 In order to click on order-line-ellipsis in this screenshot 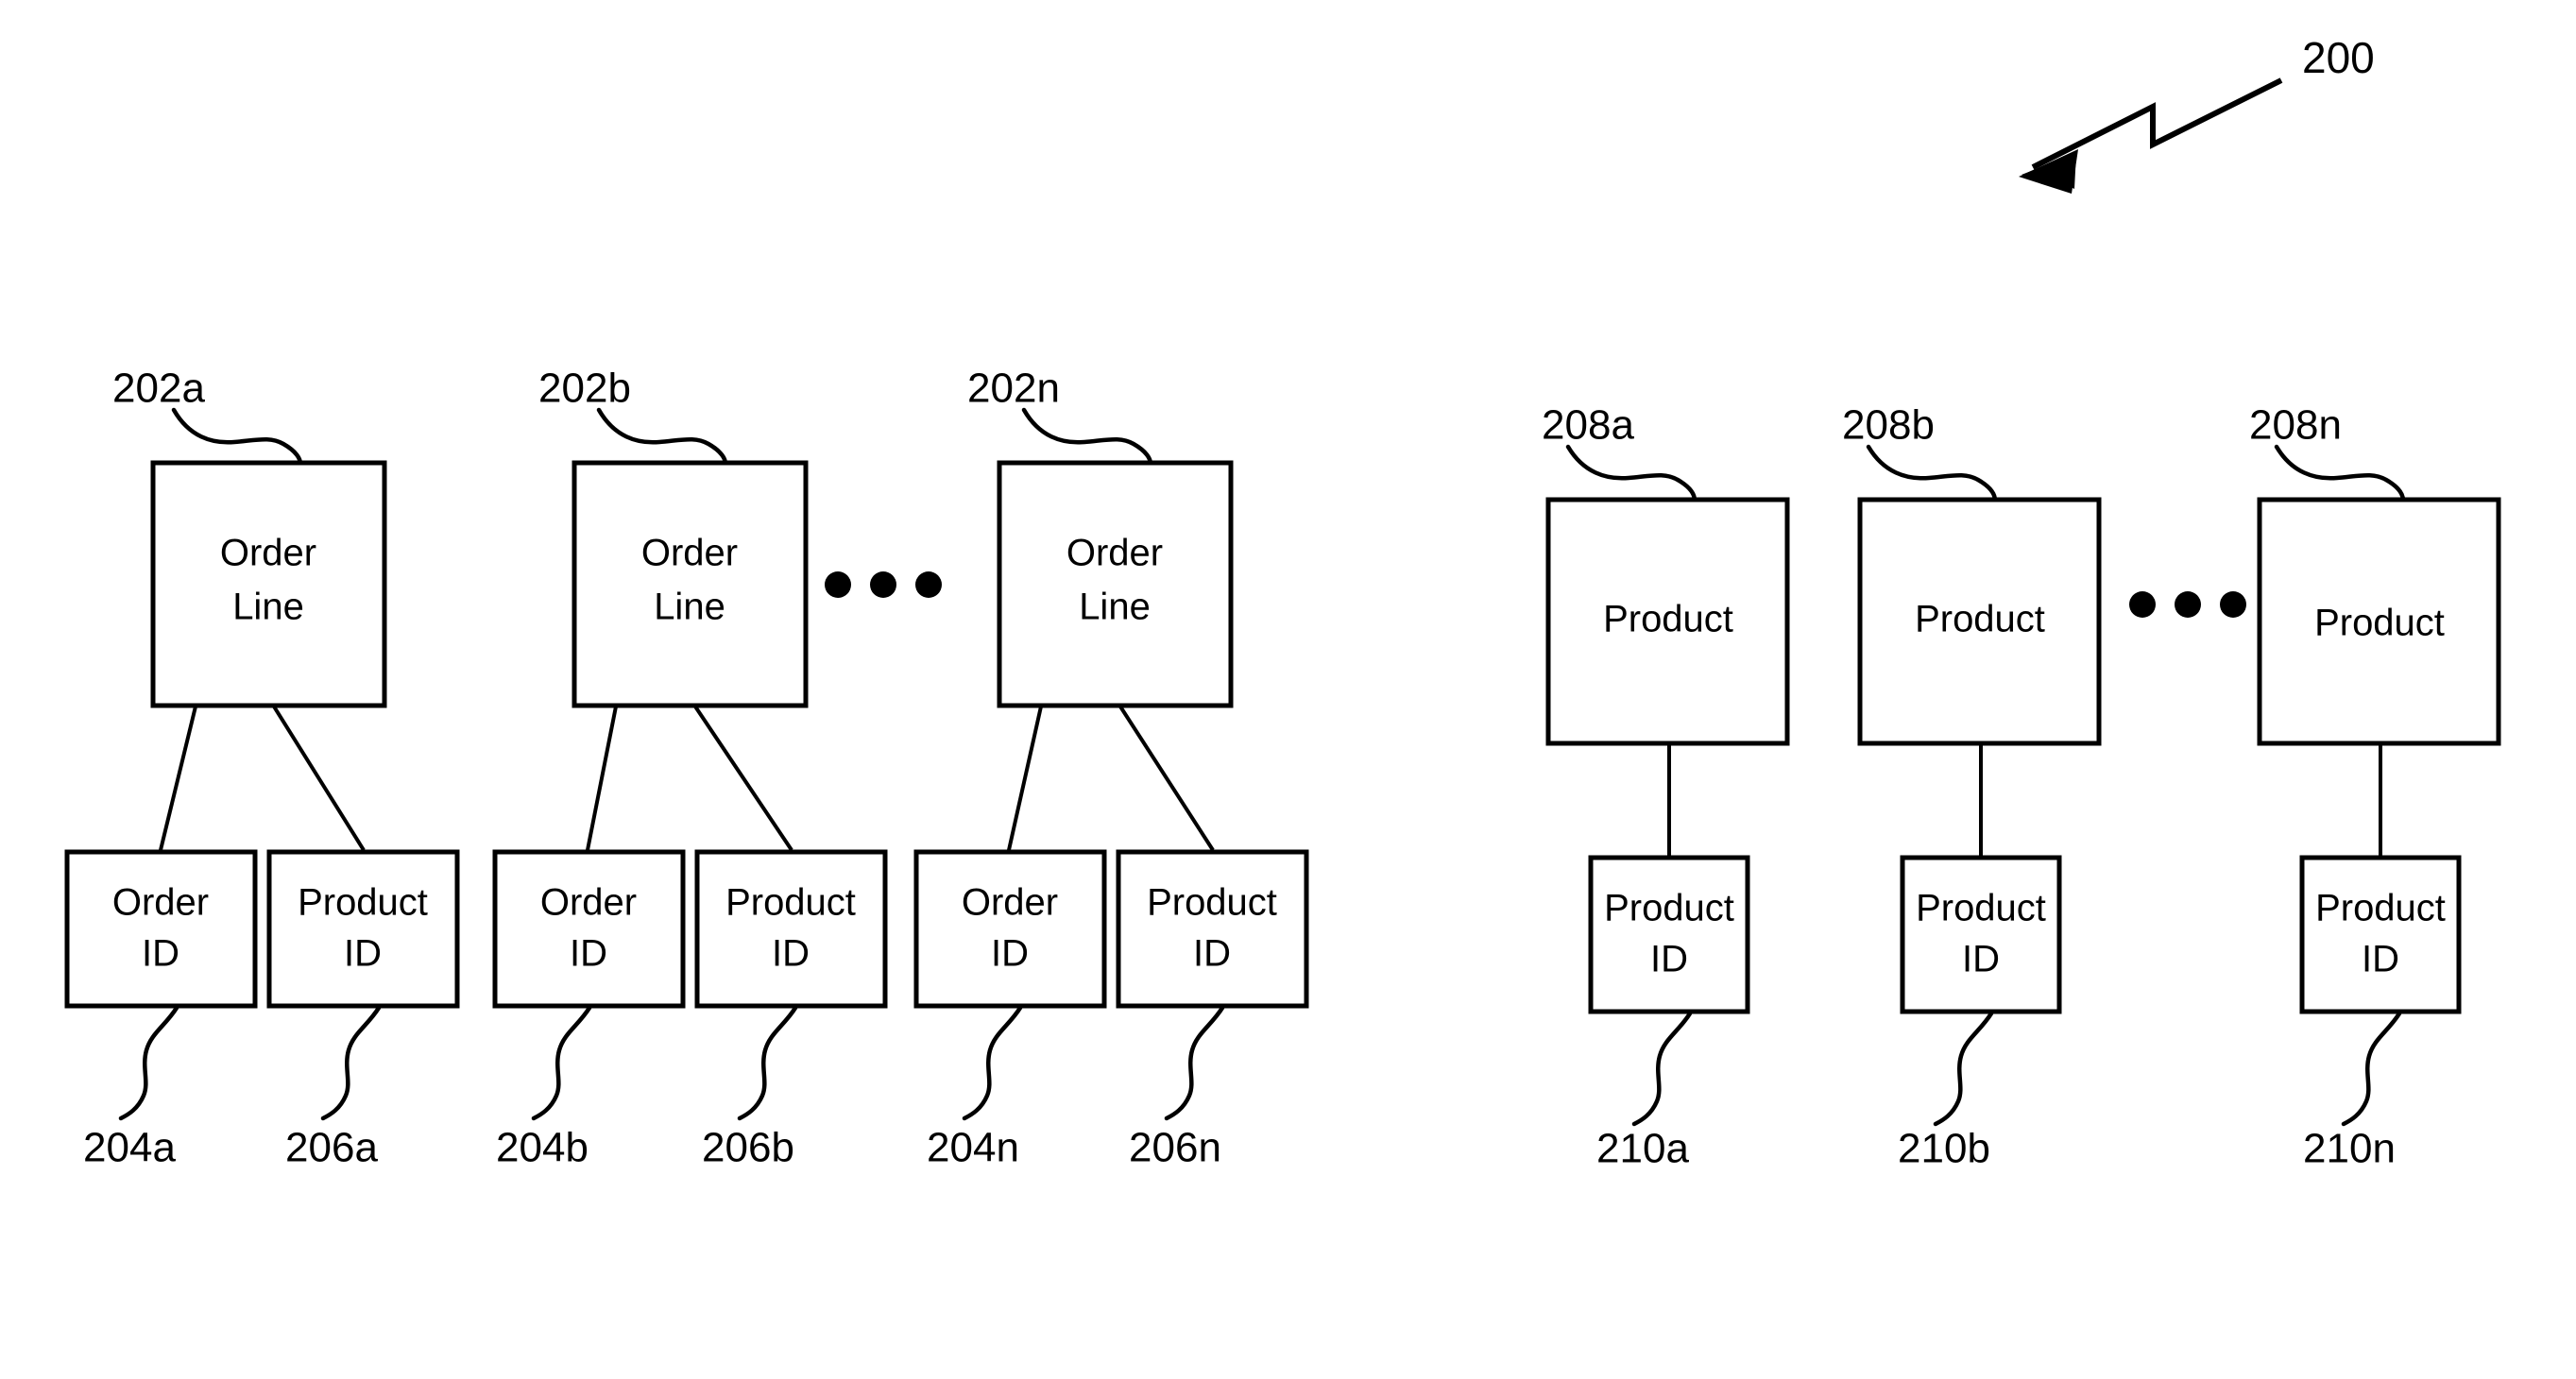, I will do `click(883, 585)`.